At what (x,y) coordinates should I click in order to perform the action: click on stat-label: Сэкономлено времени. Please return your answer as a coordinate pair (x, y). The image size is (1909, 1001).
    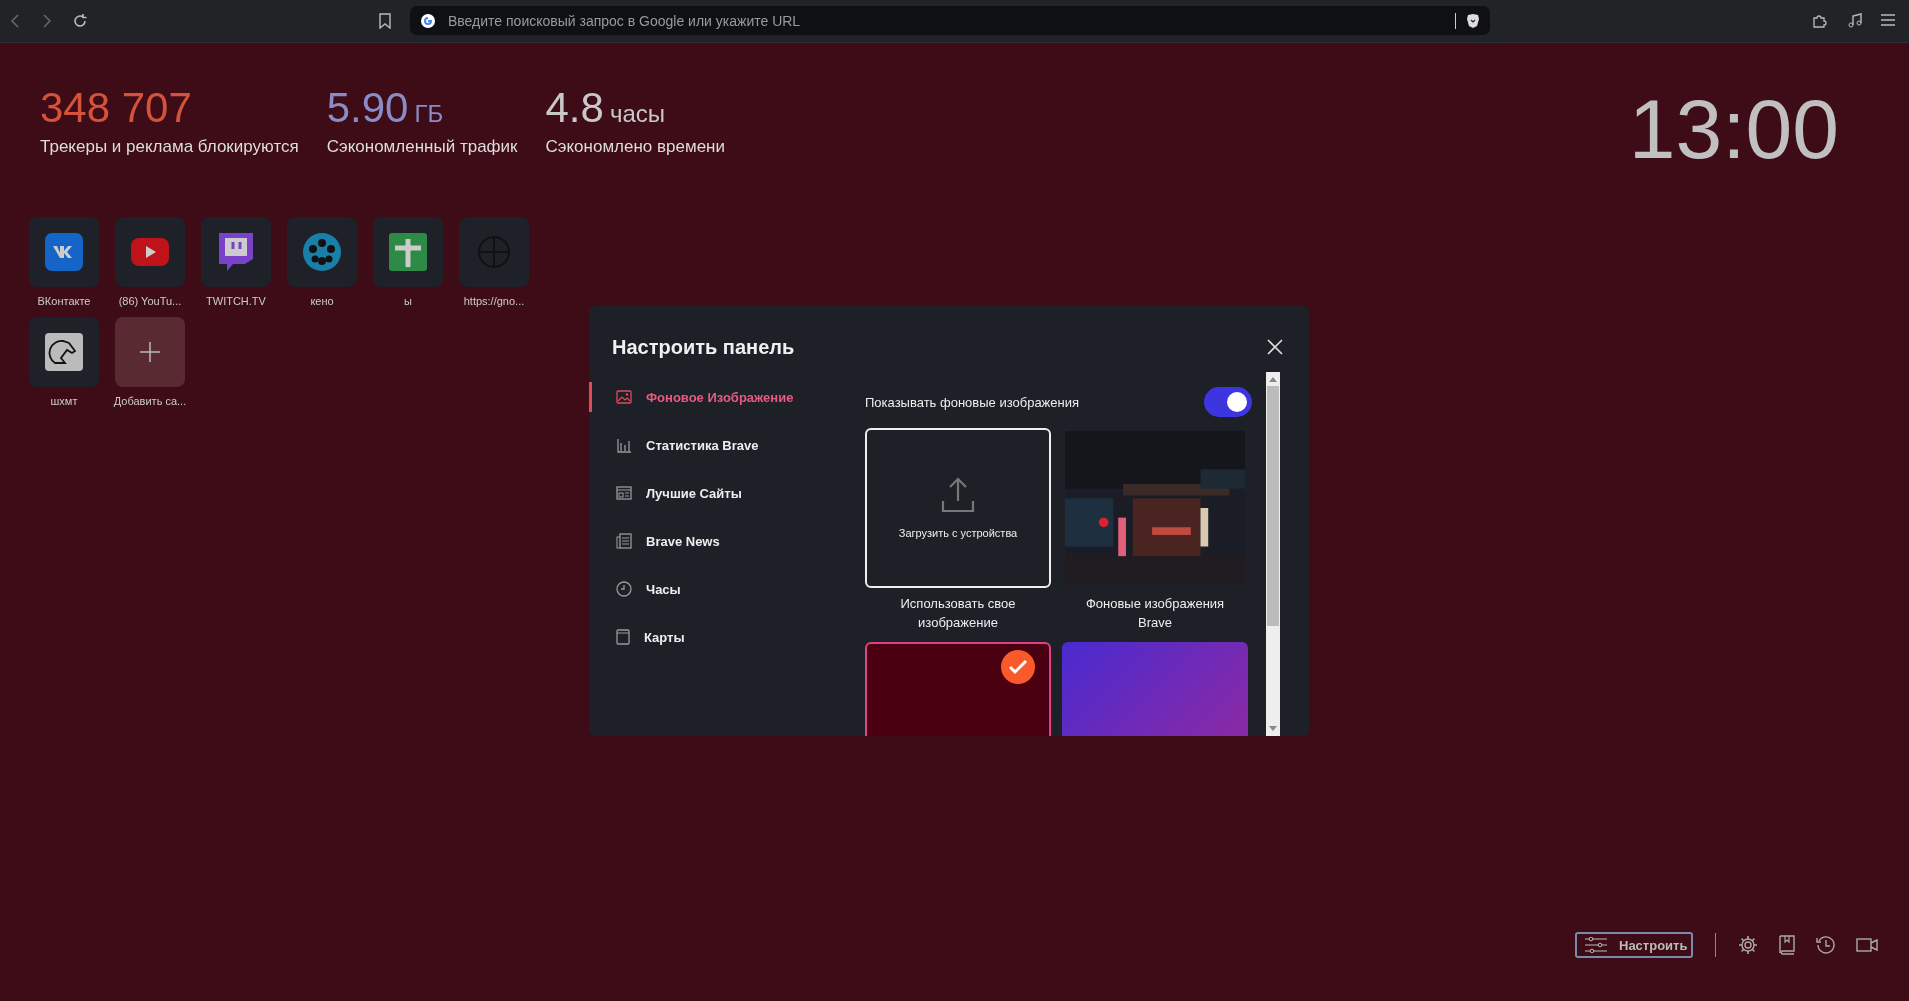
    Looking at the image, I should click on (635, 147).